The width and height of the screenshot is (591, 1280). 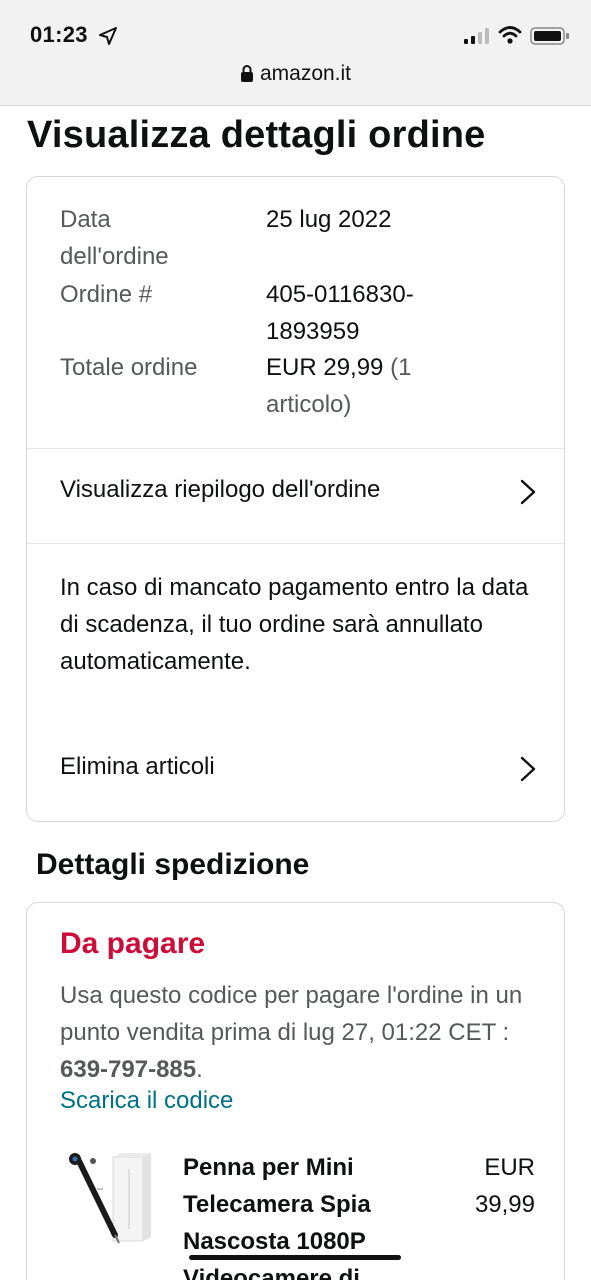 What do you see at coordinates (59, 34) in the screenshot?
I see `status-time: 01:23` at bounding box center [59, 34].